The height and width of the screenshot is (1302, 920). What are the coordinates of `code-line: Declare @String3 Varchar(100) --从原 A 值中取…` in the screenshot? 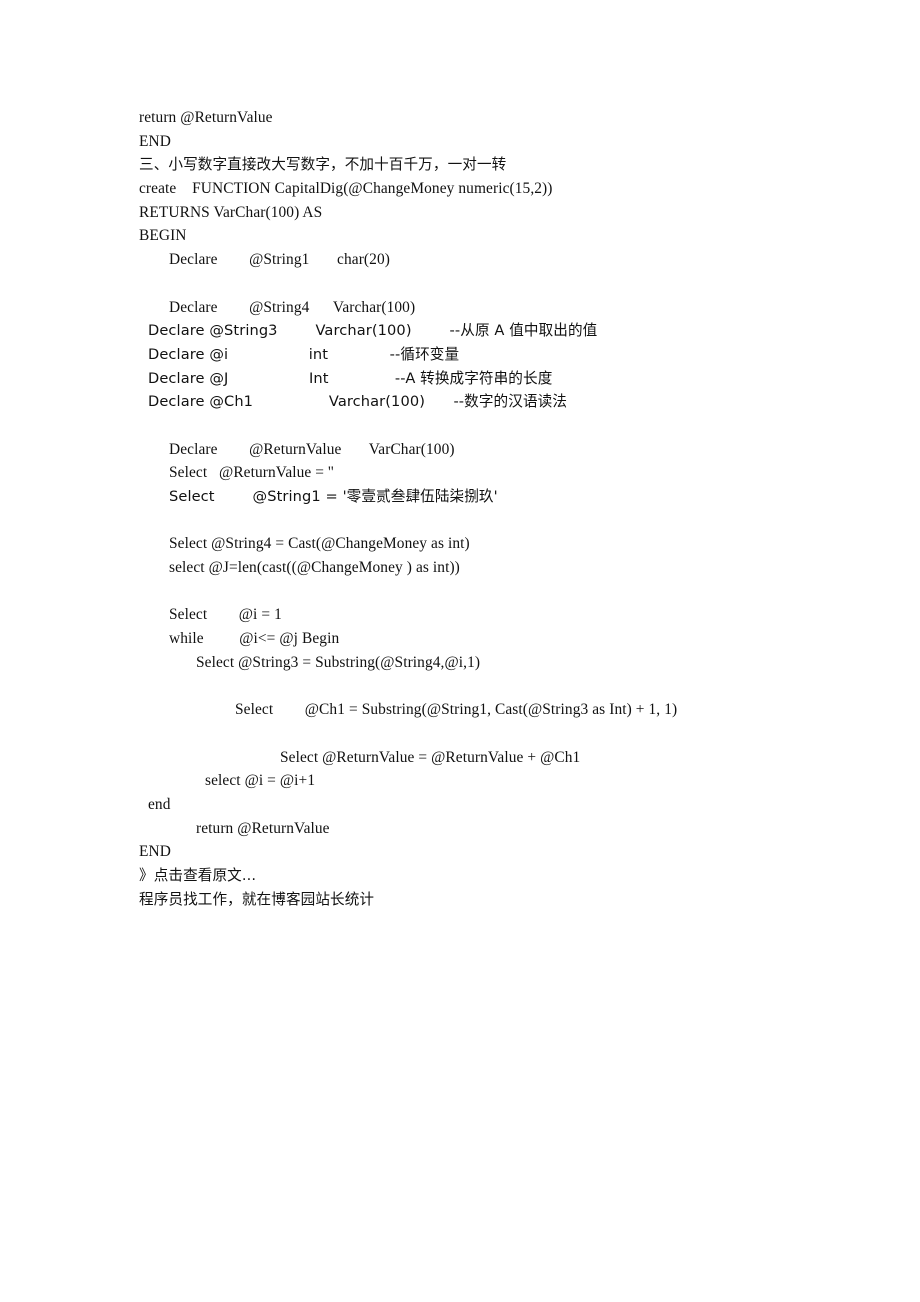 It's located at (373, 331).